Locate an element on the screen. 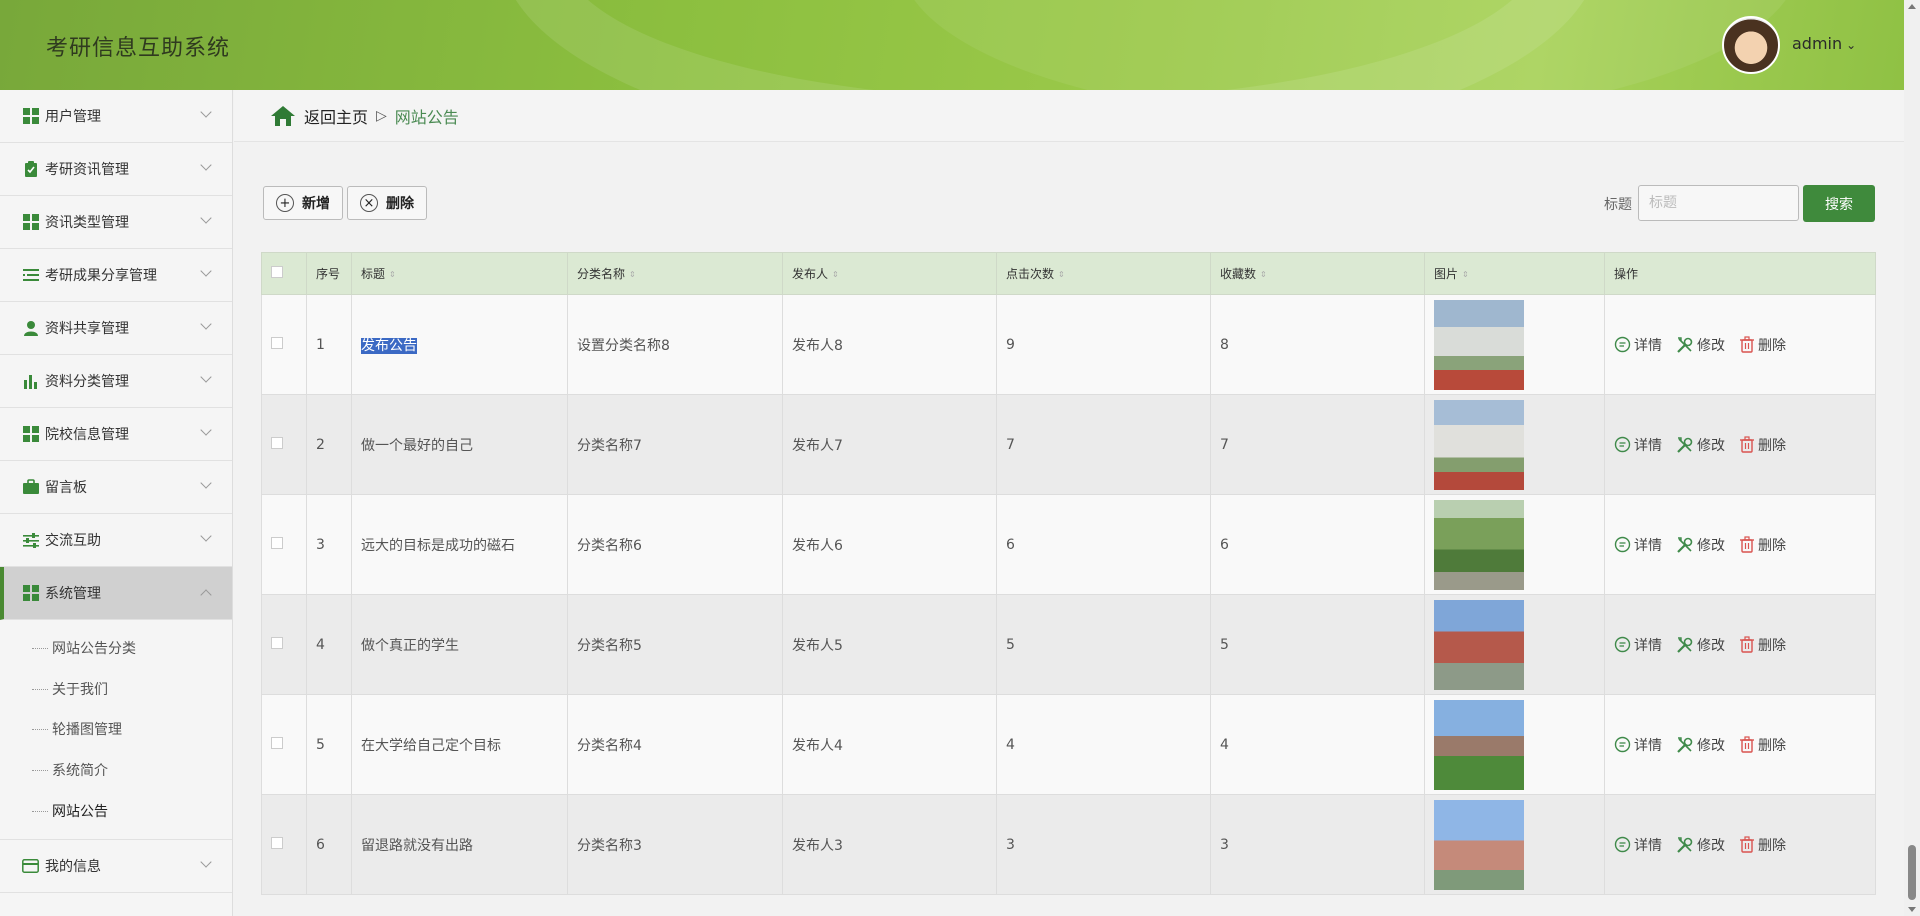 This screenshot has height=916, width=1920. scrollbar-thumb is located at coordinates (1912, 872).